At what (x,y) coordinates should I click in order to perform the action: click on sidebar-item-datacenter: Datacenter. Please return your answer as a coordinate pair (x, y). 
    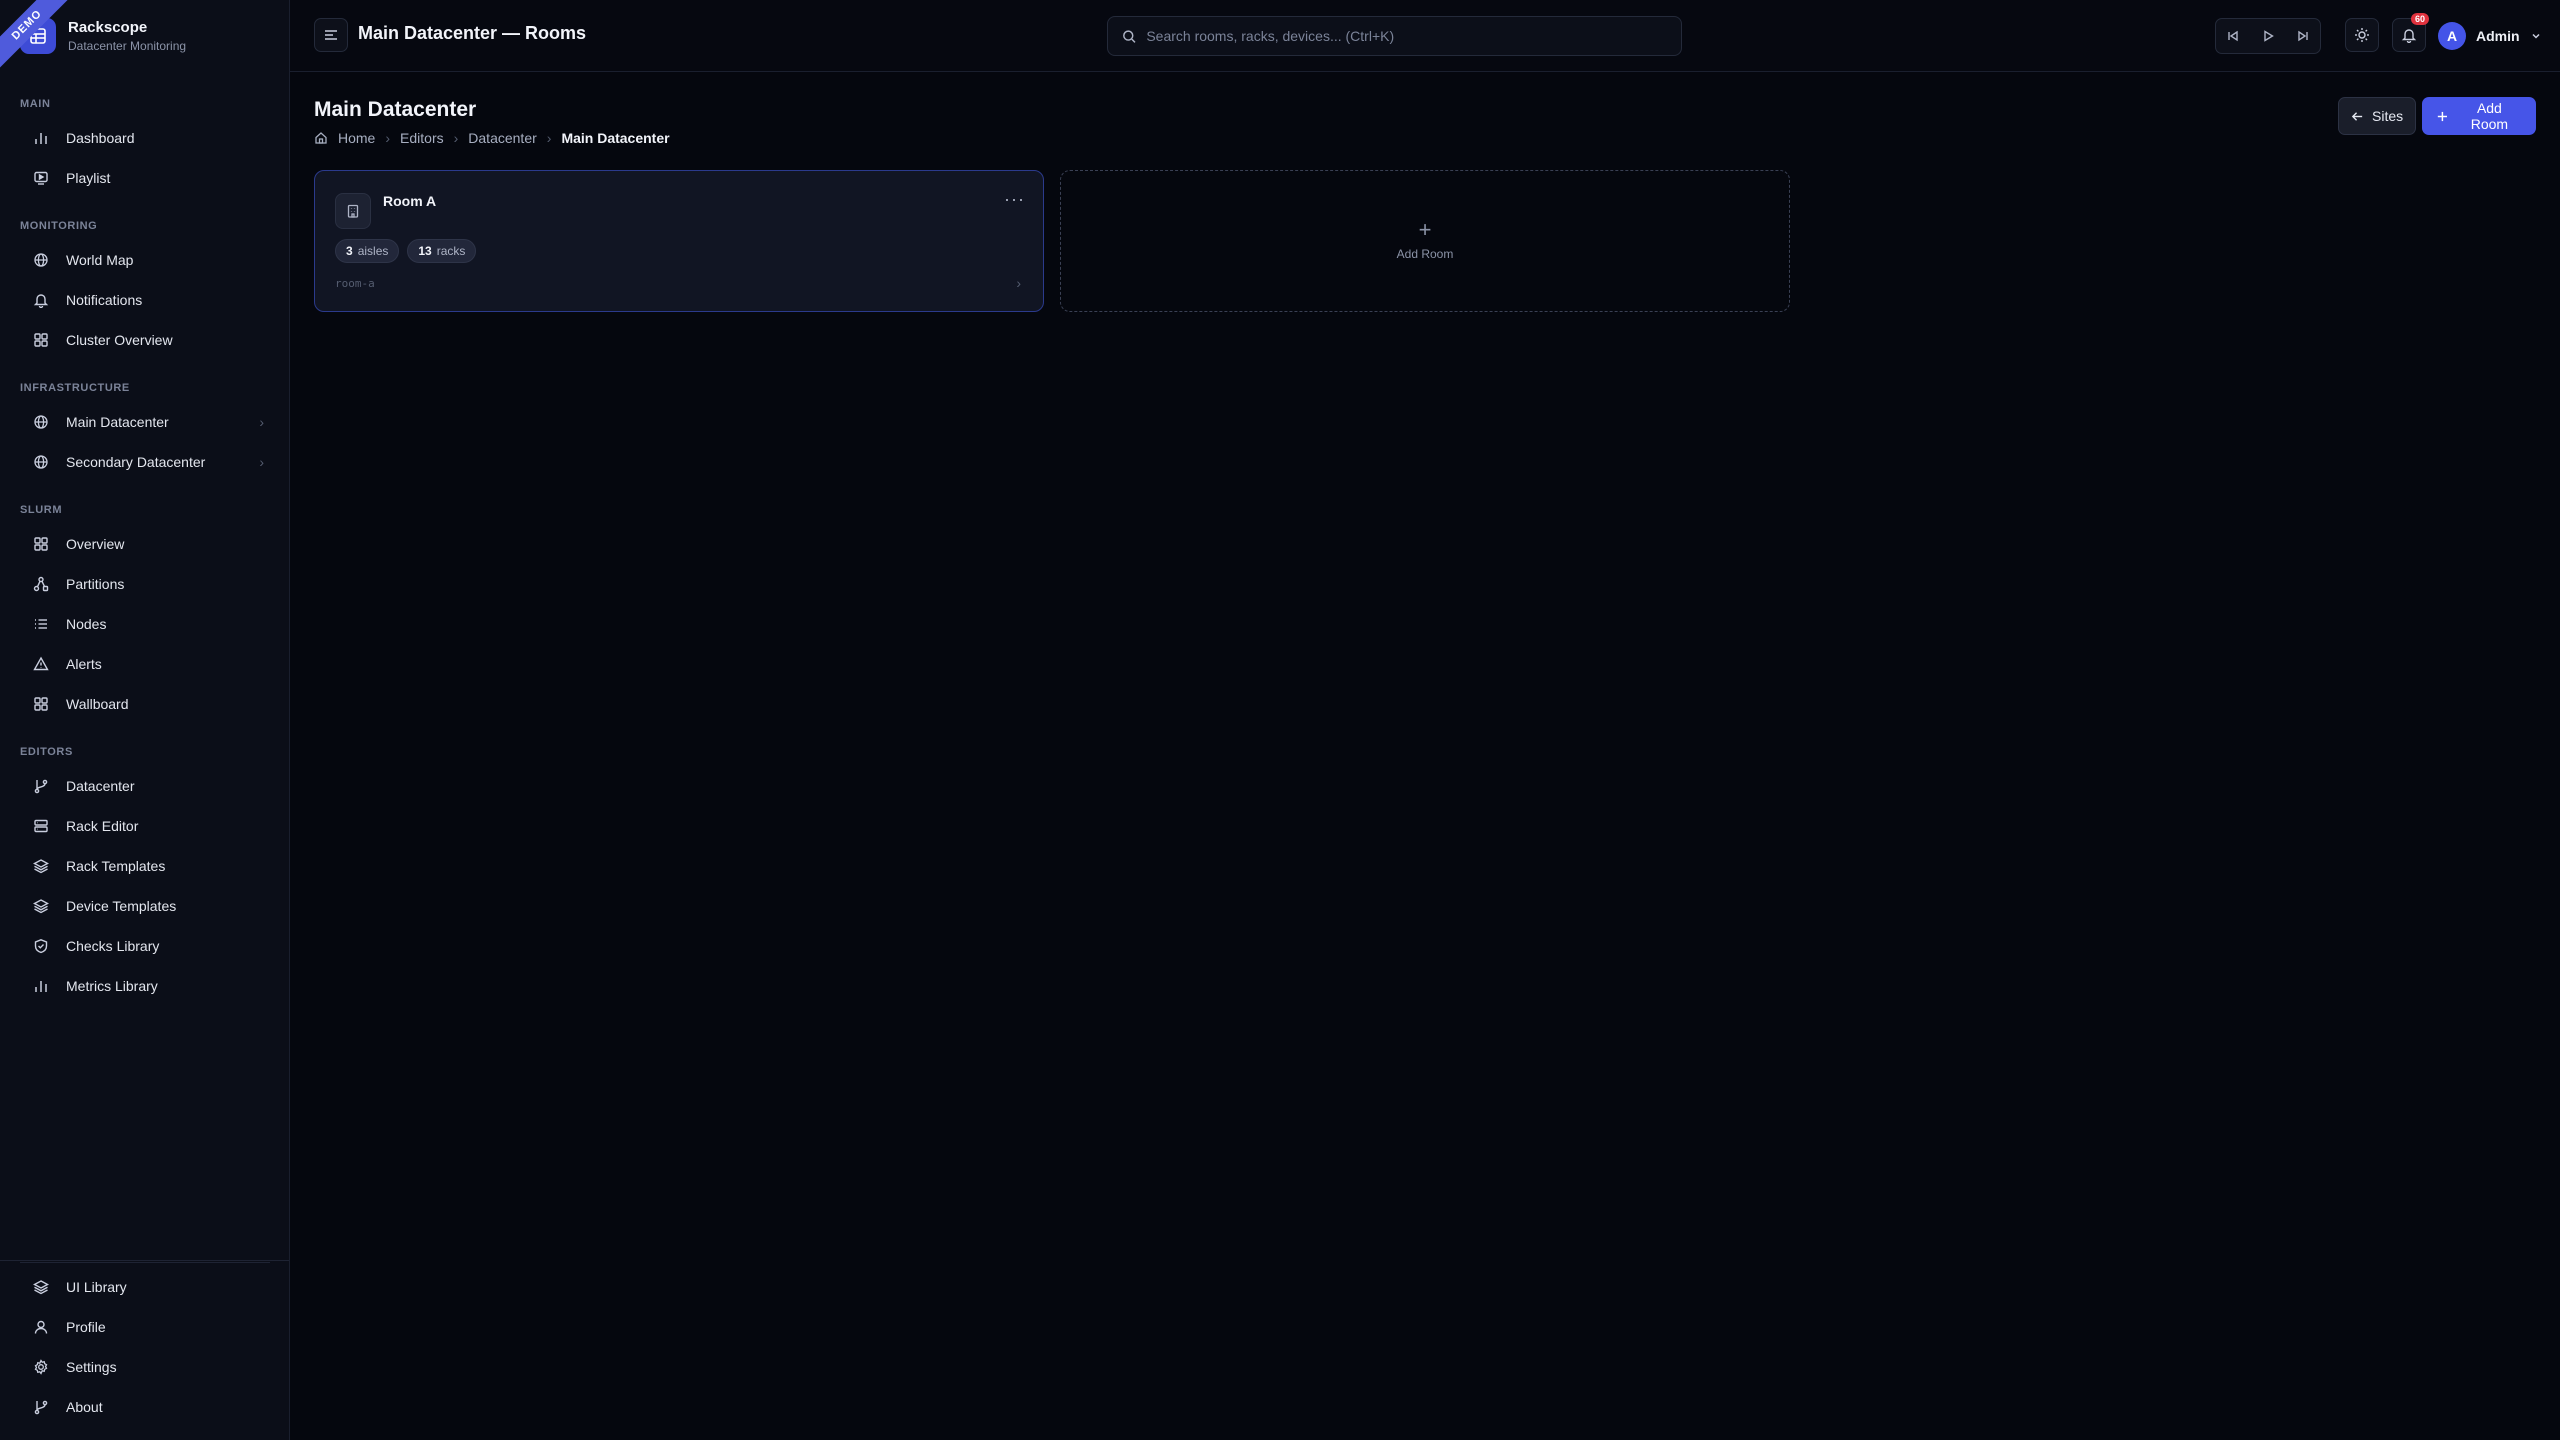
    Looking at the image, I should click on (144, 786).